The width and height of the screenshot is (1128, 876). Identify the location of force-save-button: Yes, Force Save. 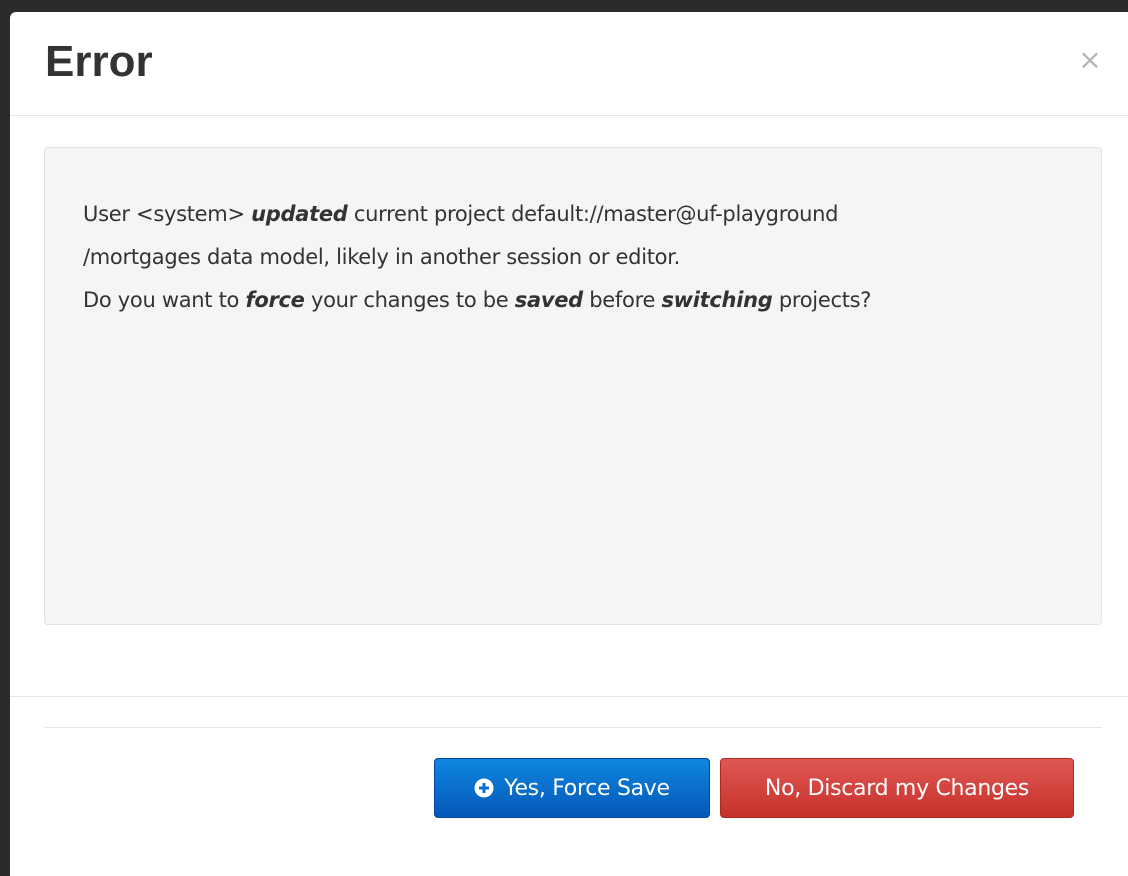
(572, 788).